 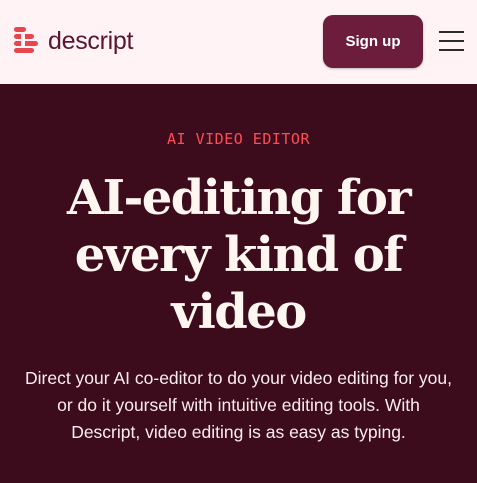 What do you see at coordinates (91, 41) in the screenshot?
I see `logo-text: descript` at bounding box center [91, 41].